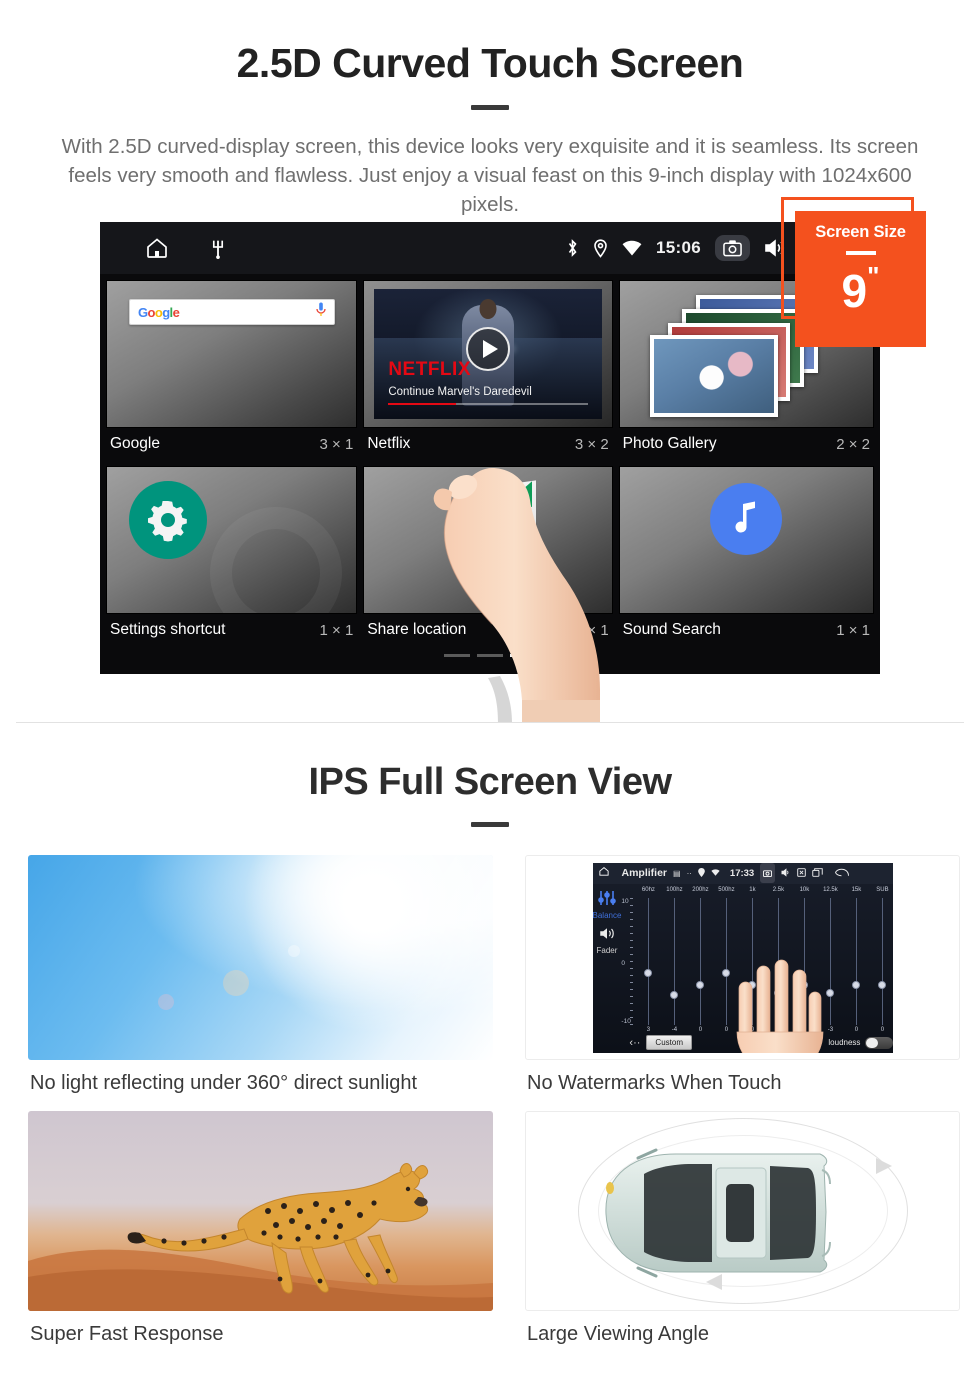 The width and height of the screenshot is (980, 1394). Describe the element at coordinates (726, 889) in the screenshot. I see `band-label: 500hz` at that location.